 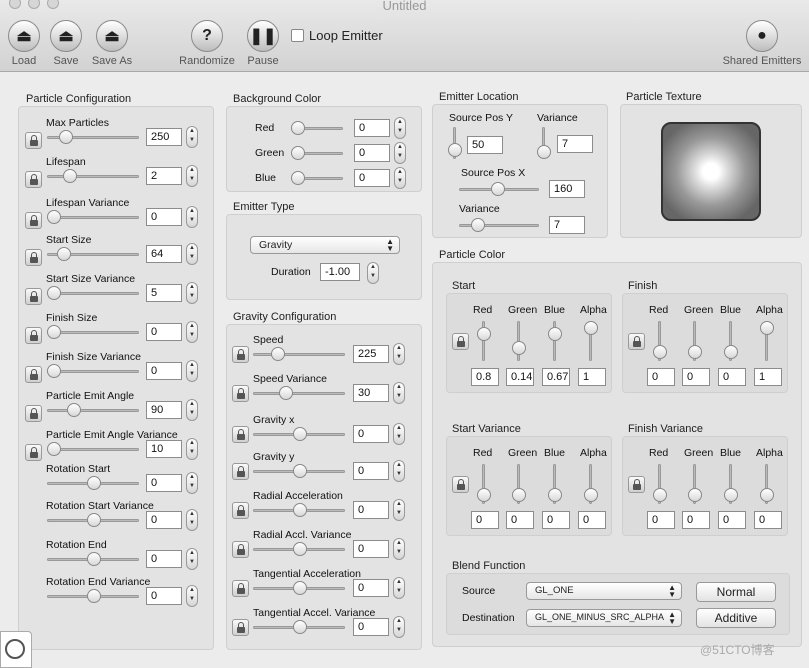 I want to click on clock-widget, so click(x=16, y=649).